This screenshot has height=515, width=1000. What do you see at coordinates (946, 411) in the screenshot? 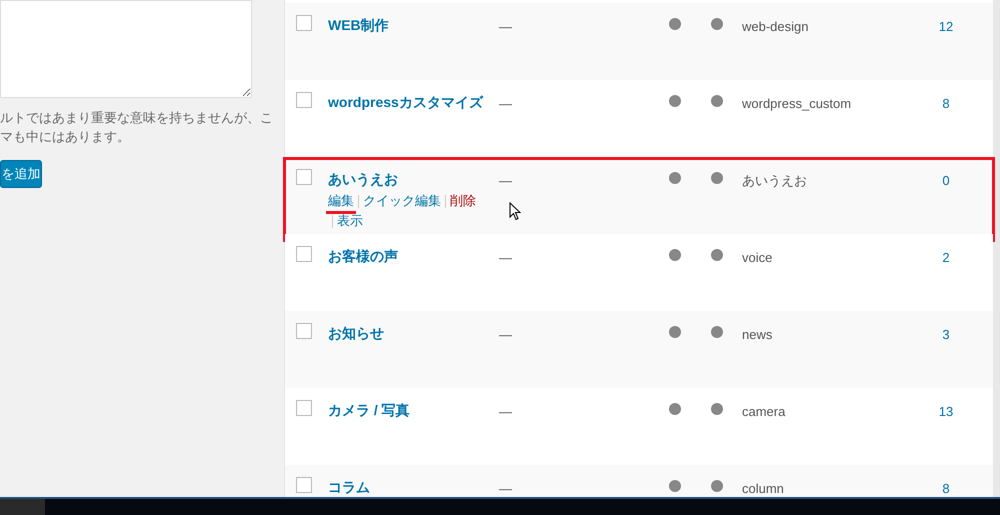
I see `post-count-link: 13` at bounding box center [946, 411].